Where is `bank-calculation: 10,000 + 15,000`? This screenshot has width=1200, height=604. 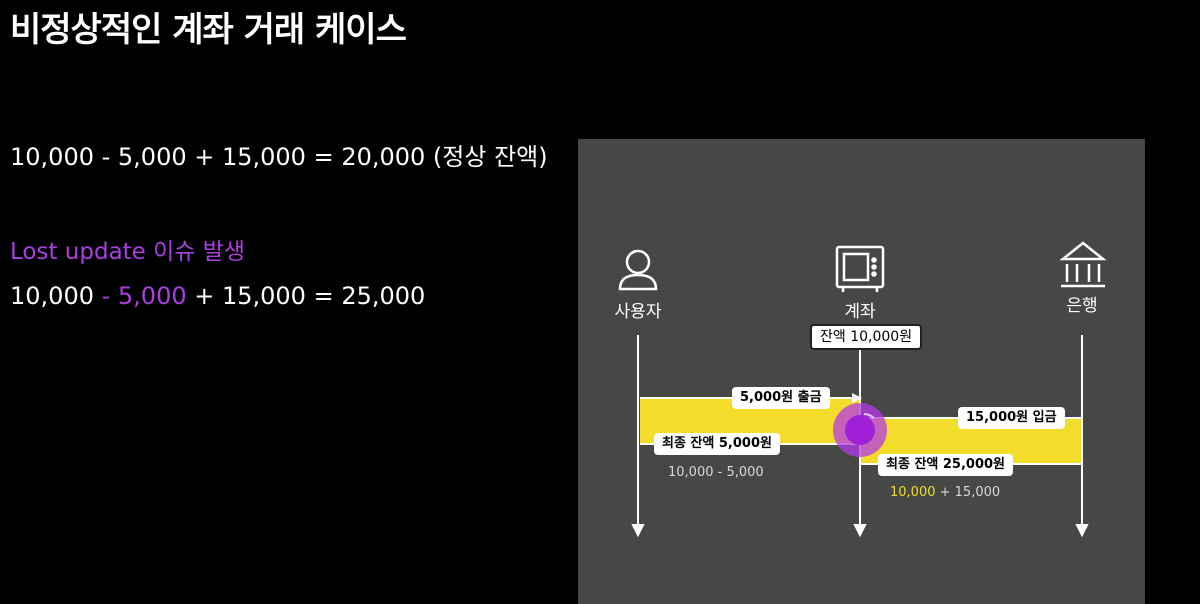 bank-calculation: 10,000 + 15,000 is located at coordinates (945, 492).